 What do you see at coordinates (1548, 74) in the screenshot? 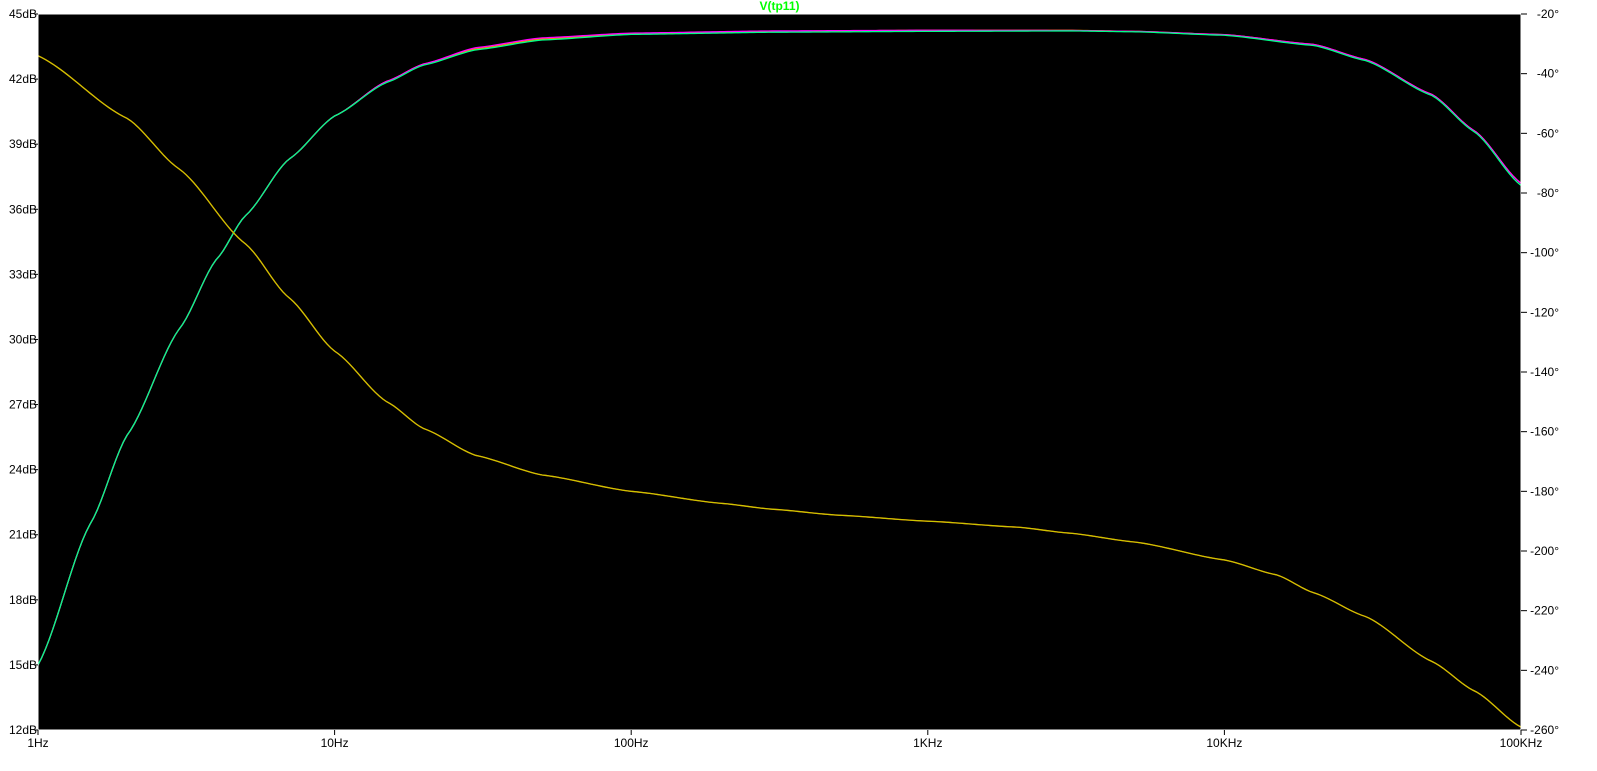
I see `y-right-tick-label: -40°` at bounding box center [1548, 74].